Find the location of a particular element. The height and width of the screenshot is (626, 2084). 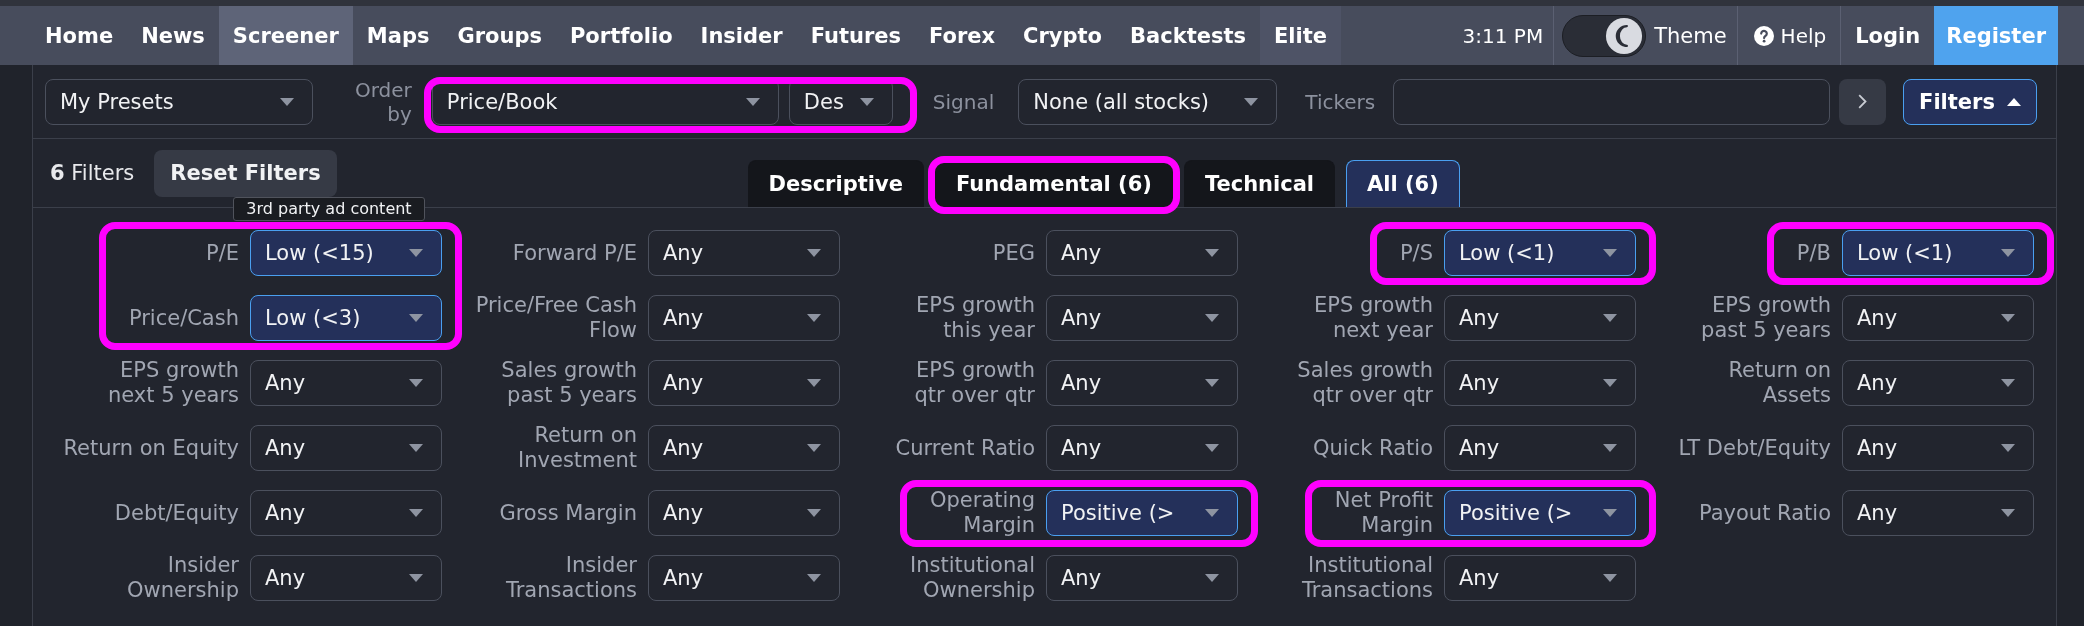

moon-icon is located at coordinates (1624, 35).